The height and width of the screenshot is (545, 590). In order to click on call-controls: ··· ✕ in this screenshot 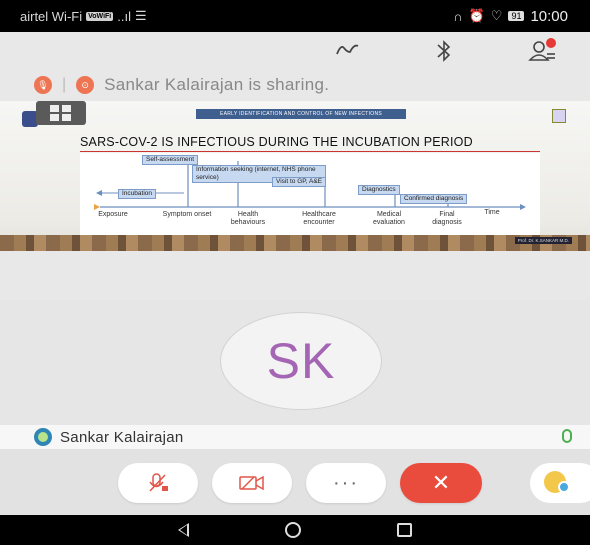, I will do `click(295, 482)`.